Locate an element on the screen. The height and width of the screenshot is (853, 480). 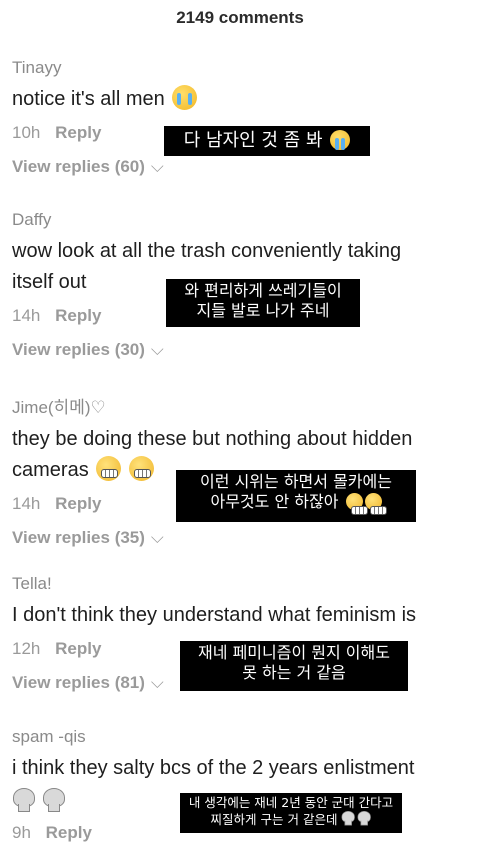
translation-caption: 다 남자인 것 좀 봐 is located at coordinates (267, 141).